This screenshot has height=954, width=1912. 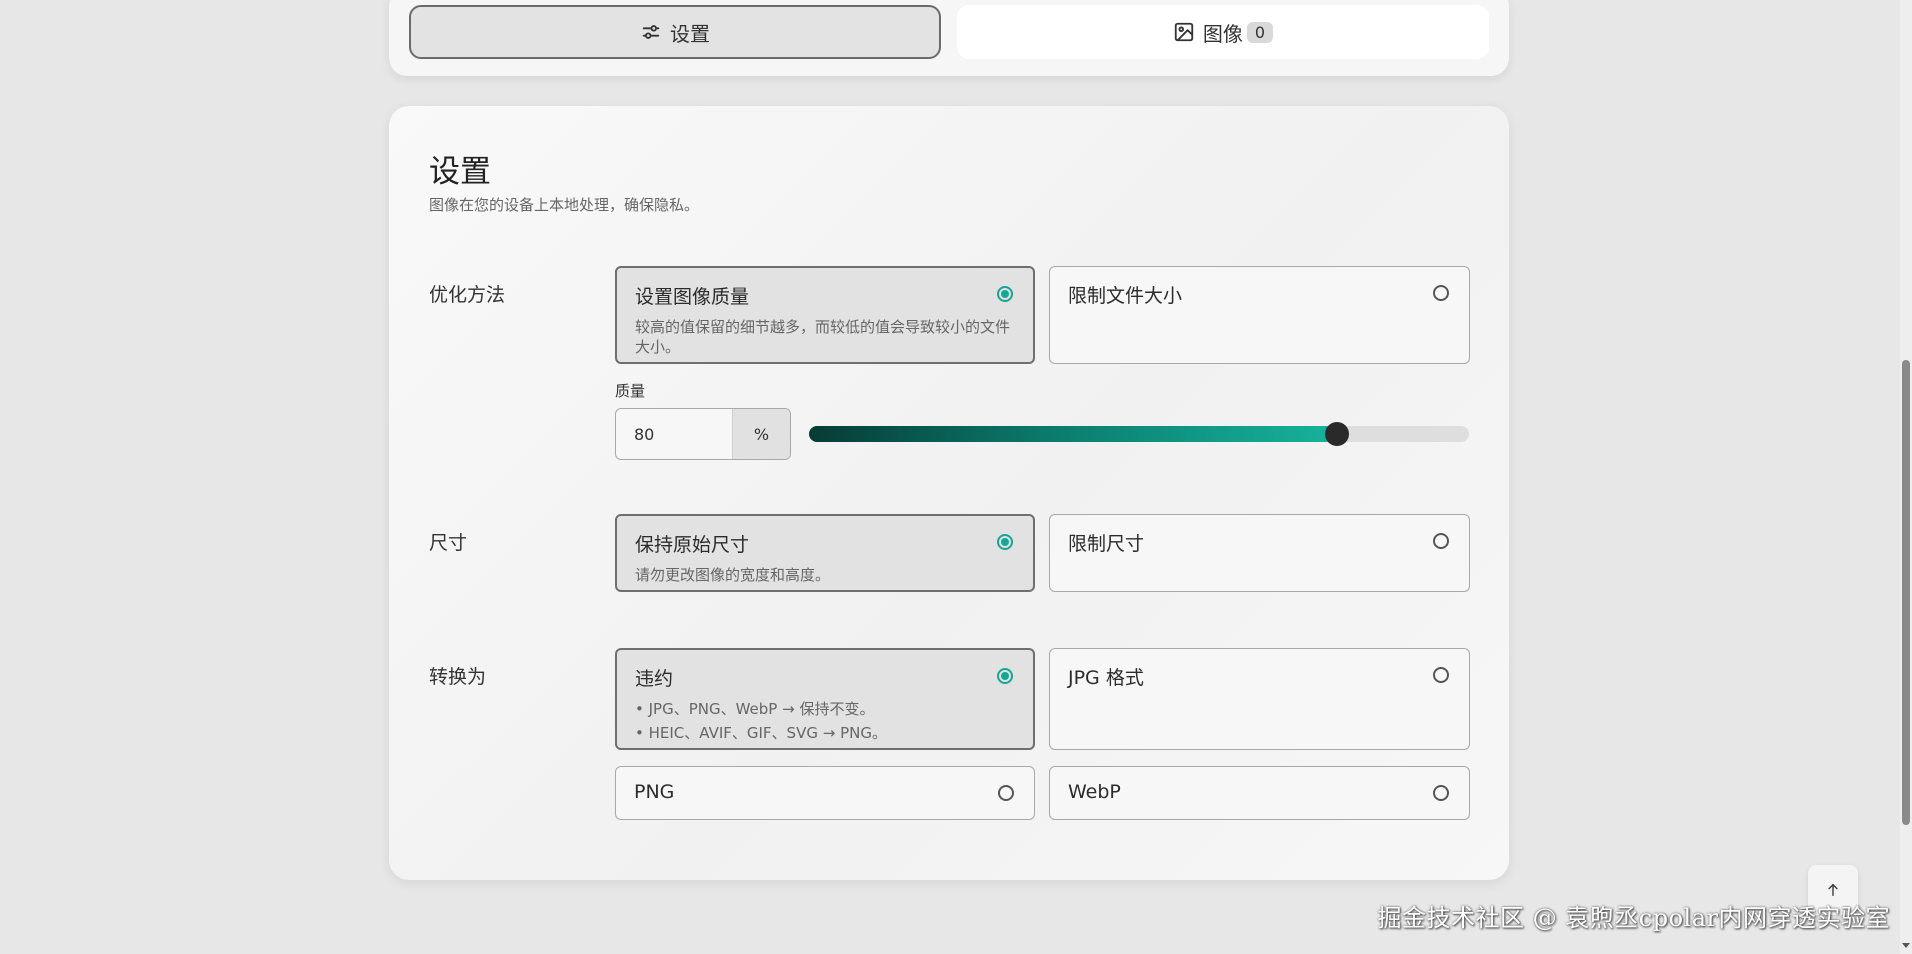 What do you see at coordinates (761, 434) in the screenshot?
I see `quality-unit: %` at bounding box center [761, 434].